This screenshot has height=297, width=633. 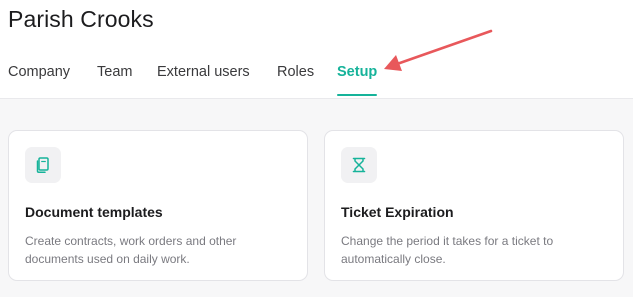 I want to click on tab-setup: Setup, so click(x=357, y=72).